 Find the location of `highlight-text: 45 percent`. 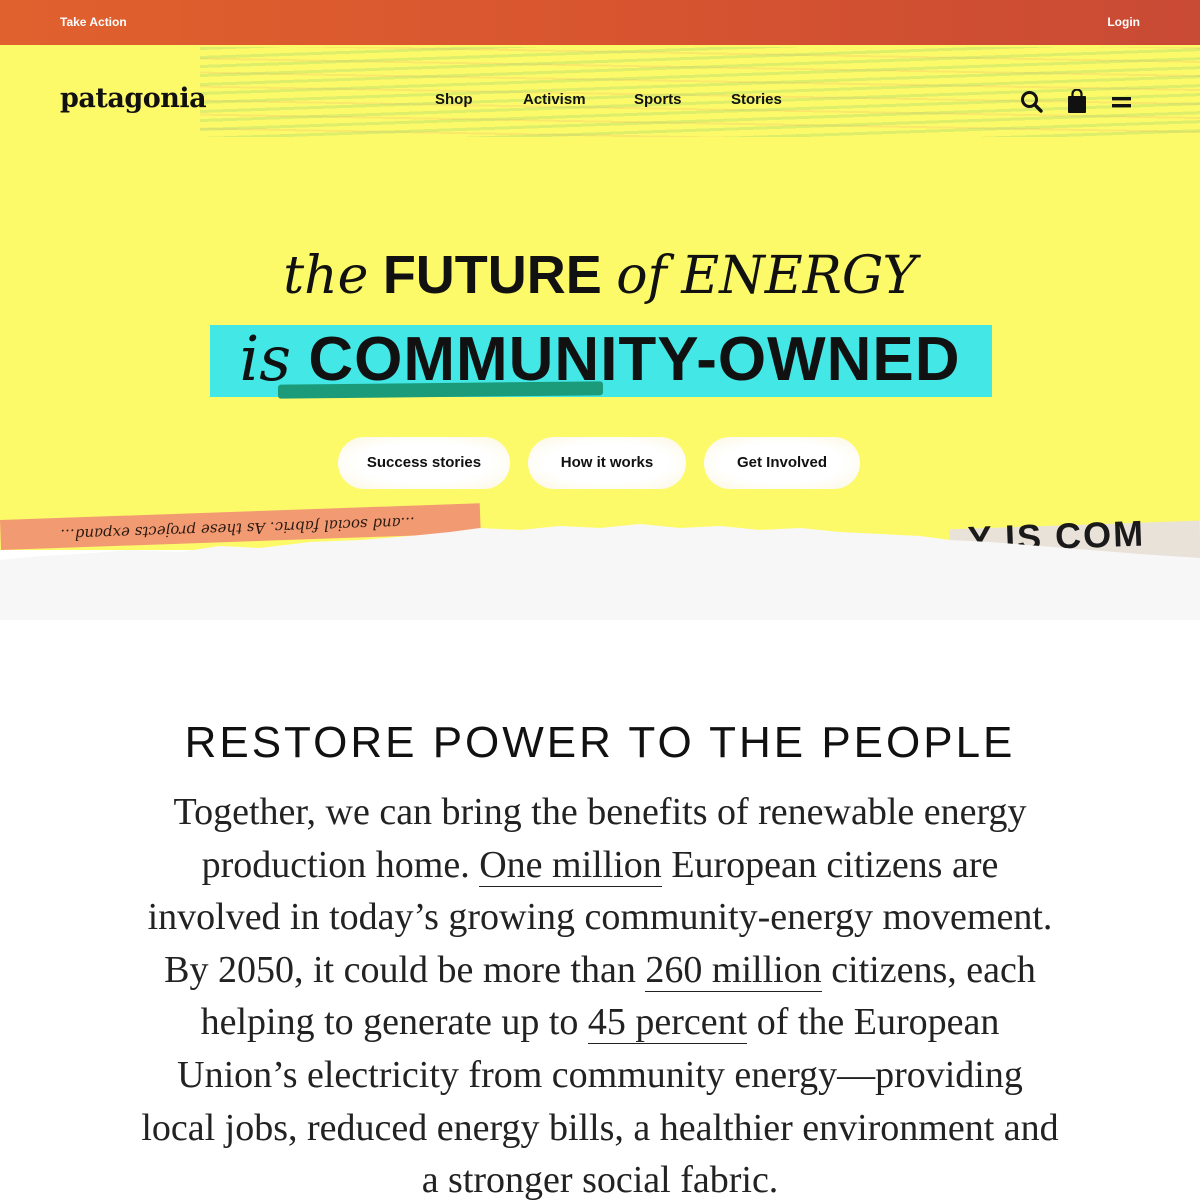

highlight-text: 45 percent is located at coordinates (667, 1023).